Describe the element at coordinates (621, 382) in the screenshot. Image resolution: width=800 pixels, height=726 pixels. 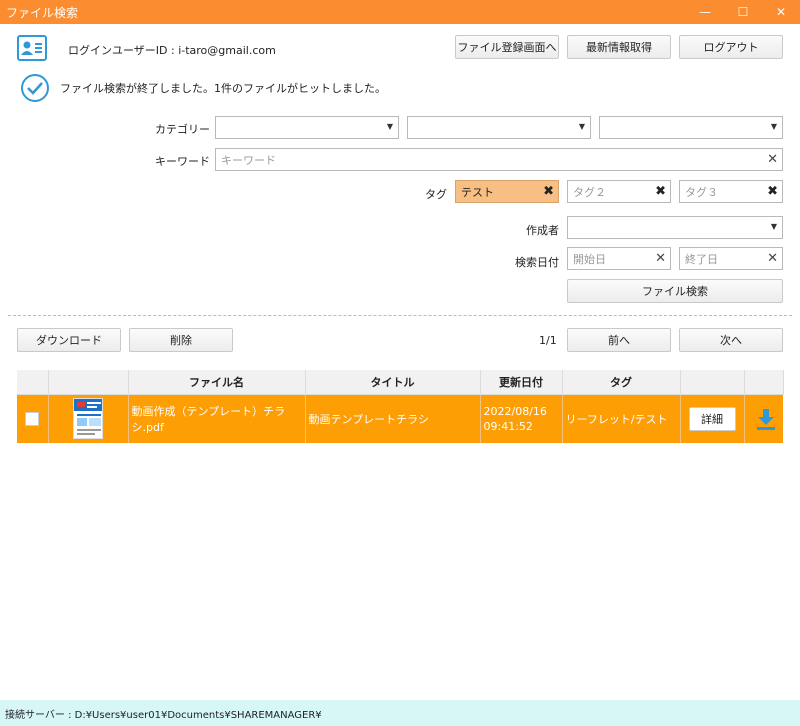
I see `header-tag: タグ` at that location.